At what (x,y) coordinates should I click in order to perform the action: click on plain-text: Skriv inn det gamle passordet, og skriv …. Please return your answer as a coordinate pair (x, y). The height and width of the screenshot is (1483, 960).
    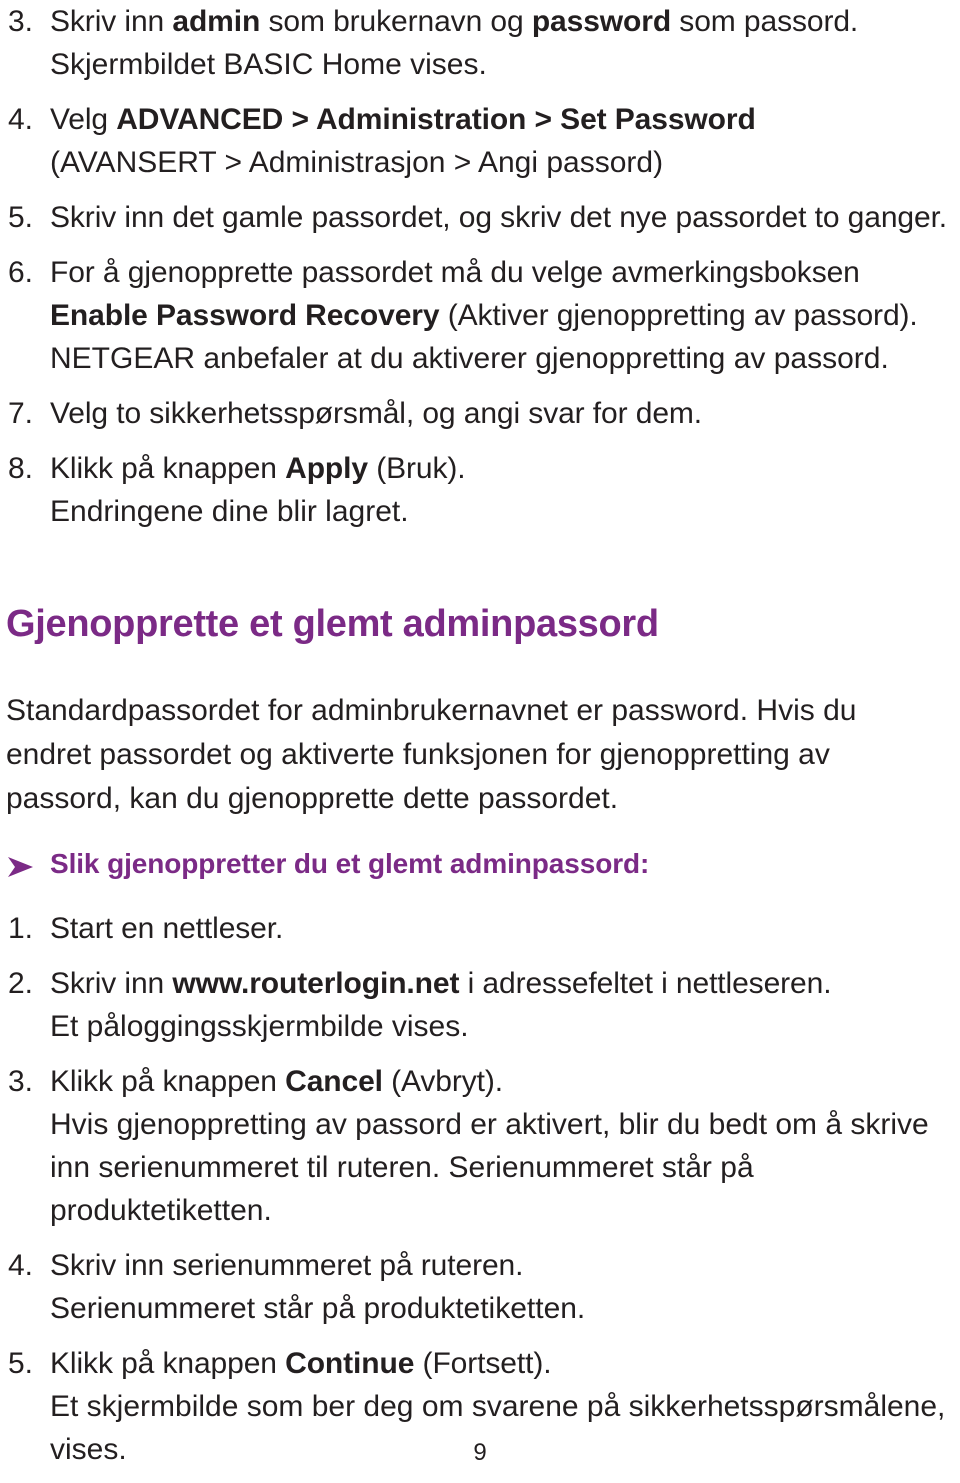
    Looking at the image, I should click on (499, 217).